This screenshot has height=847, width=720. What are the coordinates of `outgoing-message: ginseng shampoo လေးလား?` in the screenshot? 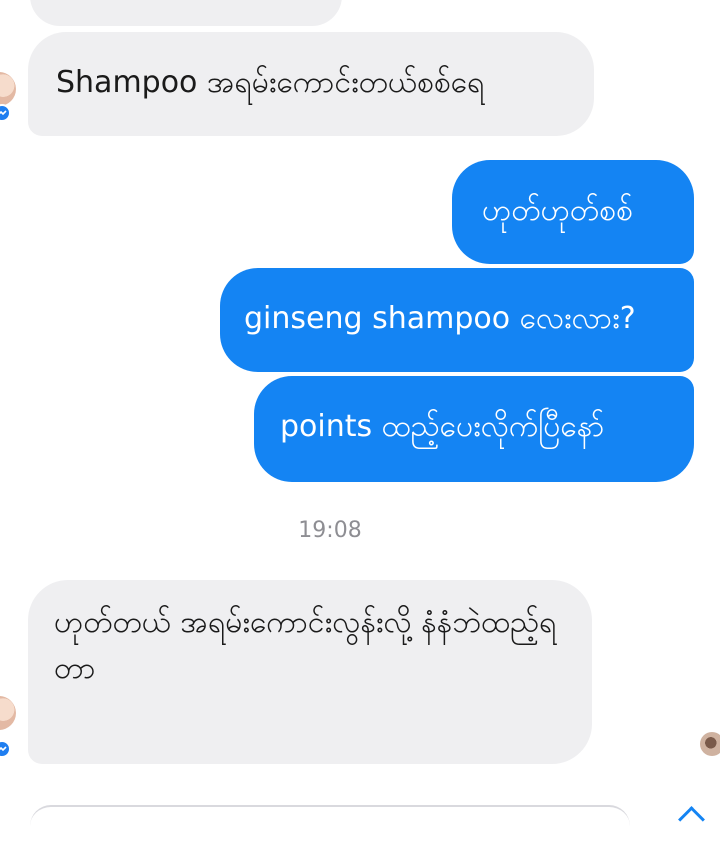 It's located at (457, 320).